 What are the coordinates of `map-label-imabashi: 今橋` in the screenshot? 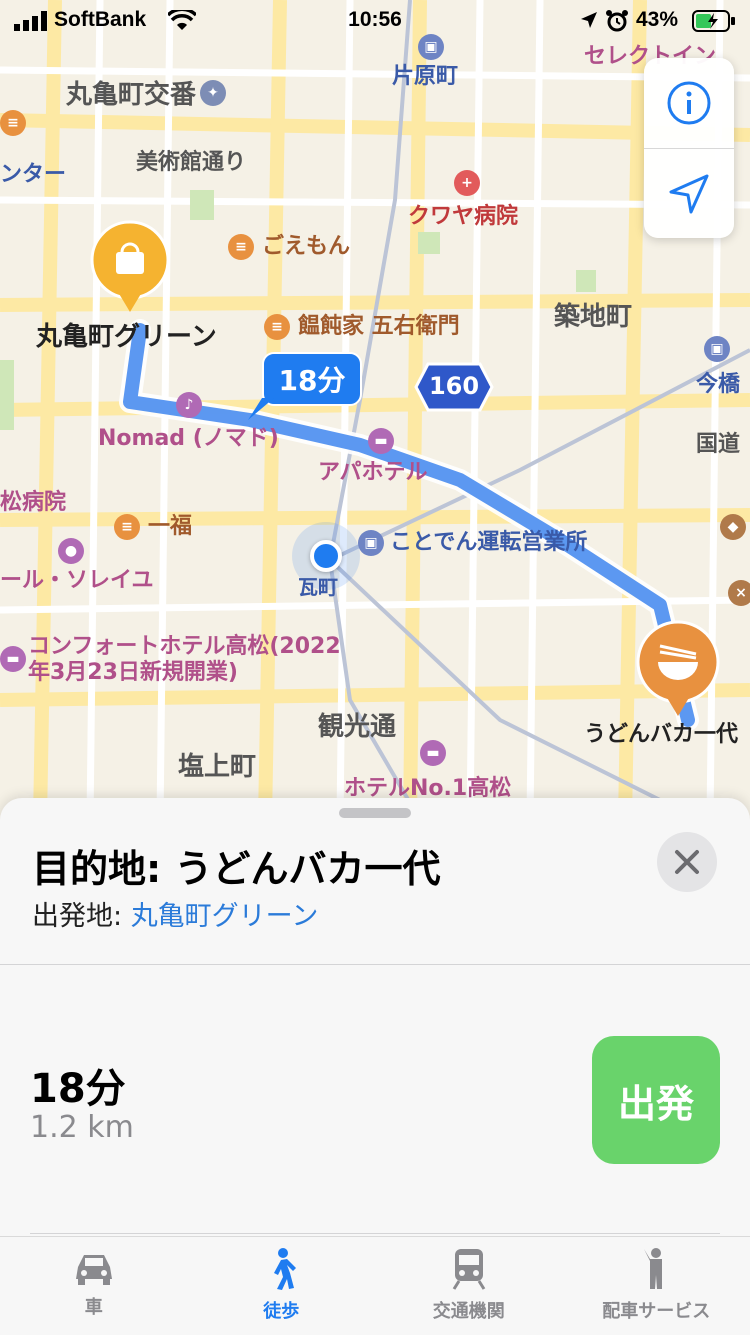 It's located at (718, 385).